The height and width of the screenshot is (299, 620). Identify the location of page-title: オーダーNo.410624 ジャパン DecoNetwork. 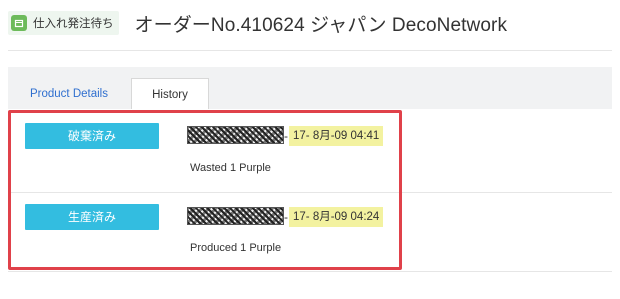
(321, 25).